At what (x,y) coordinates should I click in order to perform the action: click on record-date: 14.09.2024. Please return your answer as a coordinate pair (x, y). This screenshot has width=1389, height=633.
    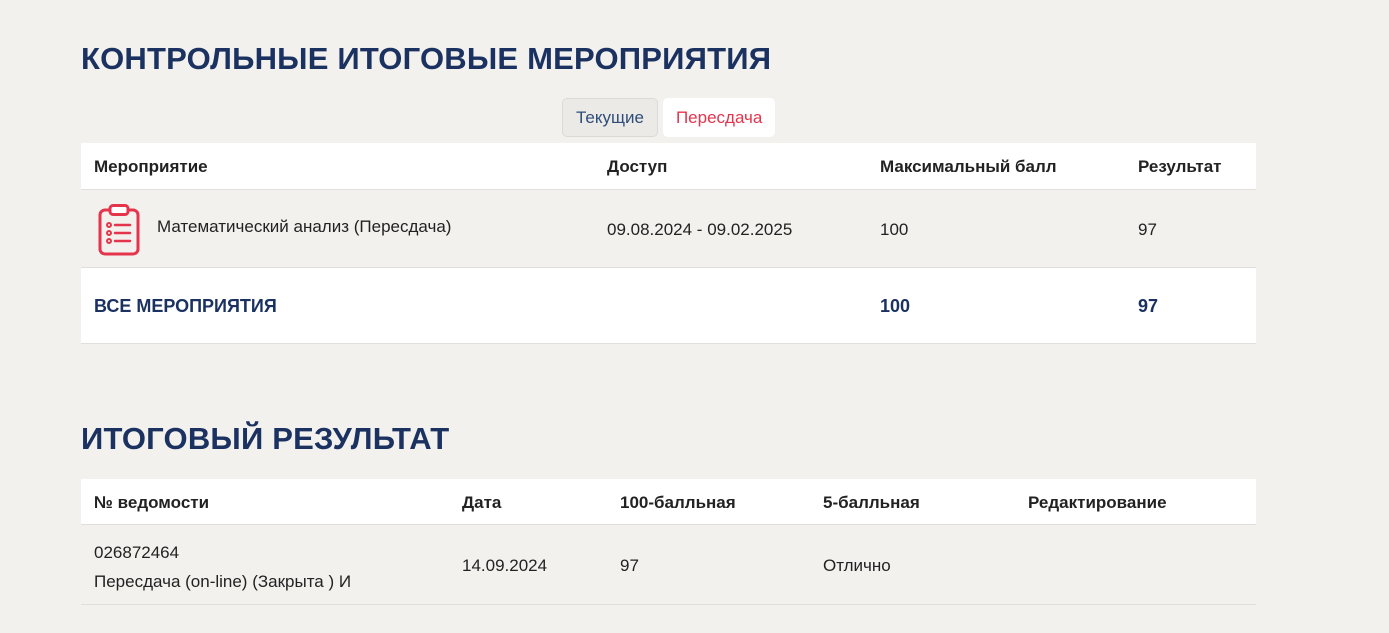
    Looking at the image, I should click on (505, 565).